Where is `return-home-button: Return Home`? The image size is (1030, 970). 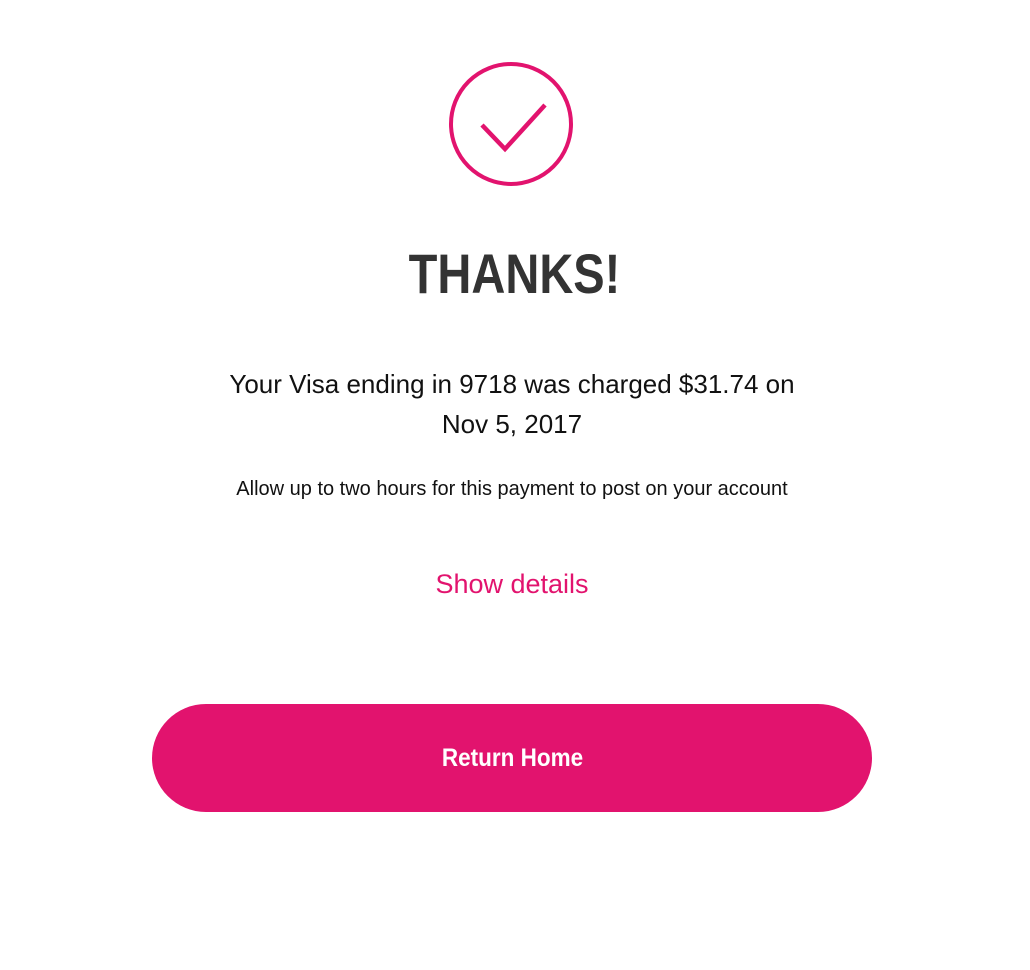
return-home-button: Return Home is located at coordinates (512, 758).